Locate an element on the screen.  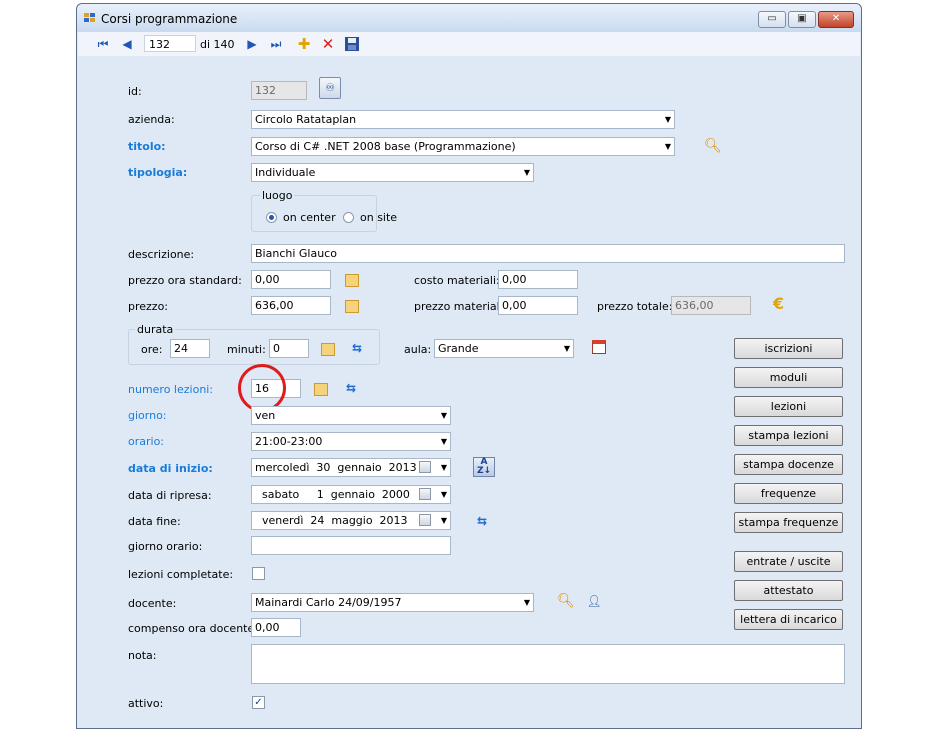
costo-materiali-label: costo materiali: is located at coordinates (457, 280).